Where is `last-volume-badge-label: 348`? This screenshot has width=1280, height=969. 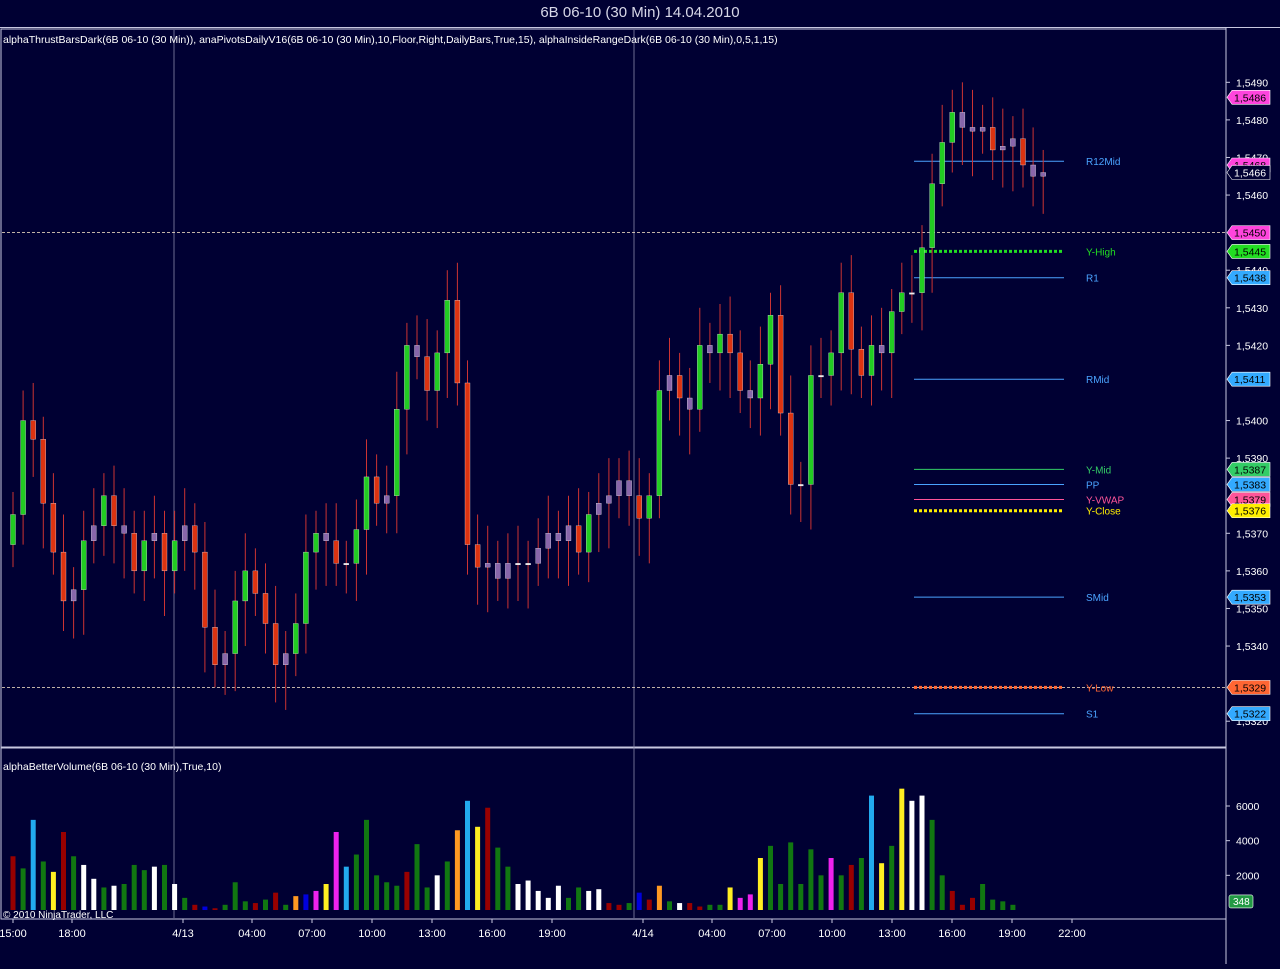 last-volume-badge-label: 348 is located at coordinates (1241, 902).